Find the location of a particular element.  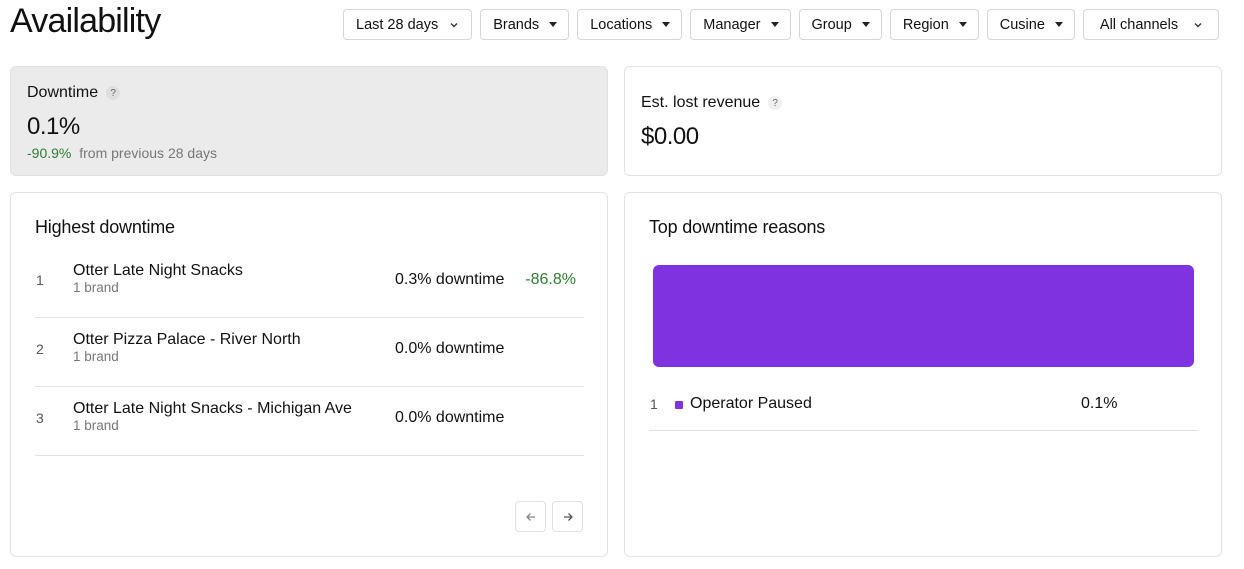

page-title: Availability is located at coordinates (85, 21).